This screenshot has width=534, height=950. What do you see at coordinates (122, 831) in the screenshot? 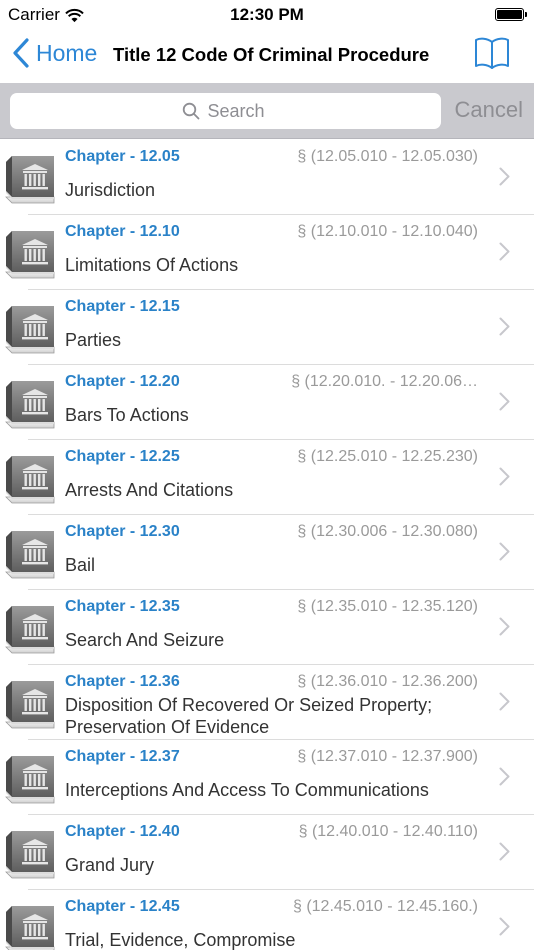
I see `chapter-number: Chapter - 12.40` at bounding box center [122, 831].